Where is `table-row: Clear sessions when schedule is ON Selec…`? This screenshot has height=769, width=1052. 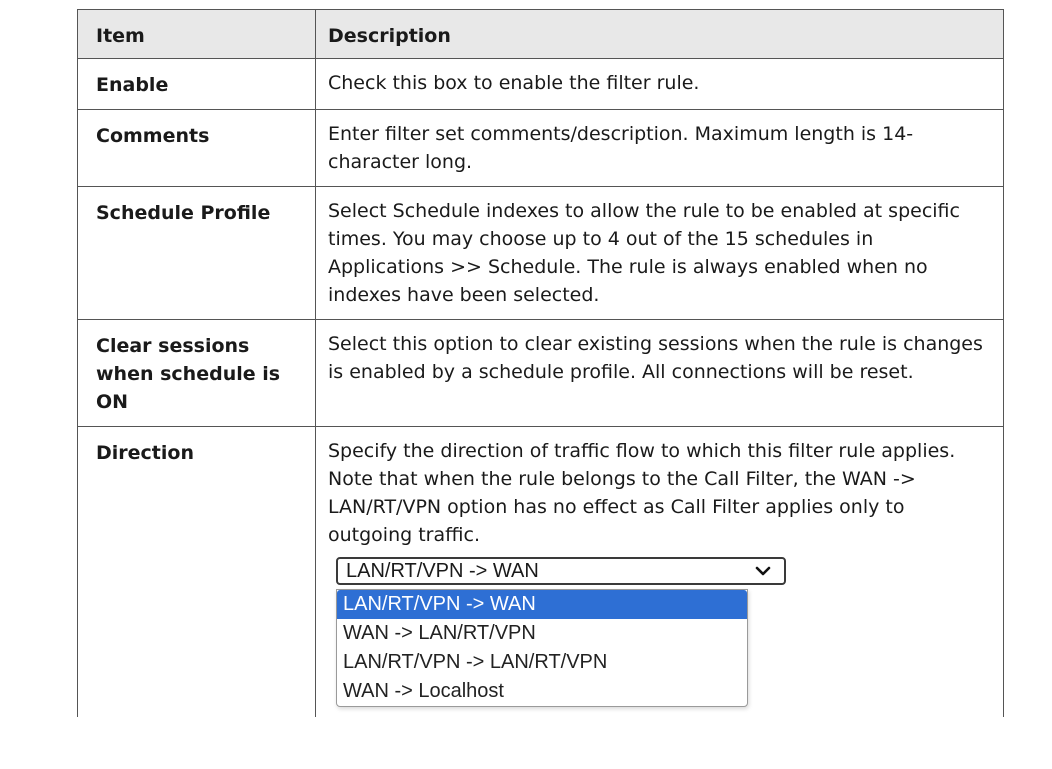
table-row: Clear sessions when schedule is ON Selec… is located at coordinates (540, 373).